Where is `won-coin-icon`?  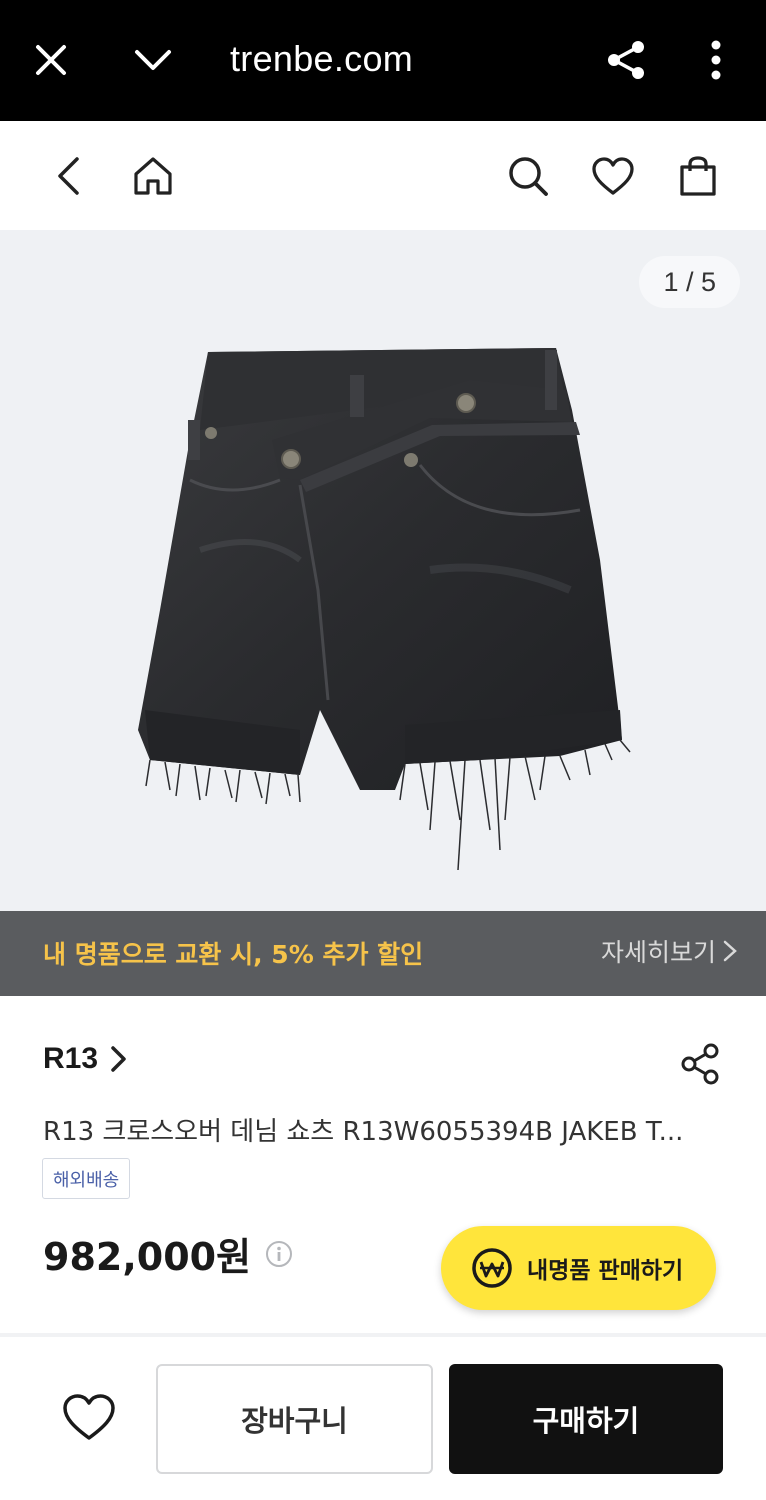
won-coin-icon is located at coordinates (492, 1268).